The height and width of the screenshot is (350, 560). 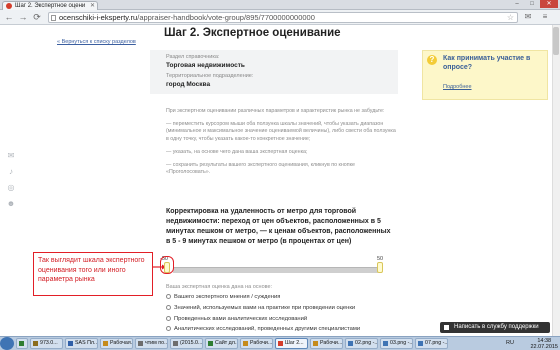 What do you see at coordinates (252, 33) in the screenshot?
I see `page-title: Шаг 2. Экспертное оценивание` at bounding box center [252, 33].